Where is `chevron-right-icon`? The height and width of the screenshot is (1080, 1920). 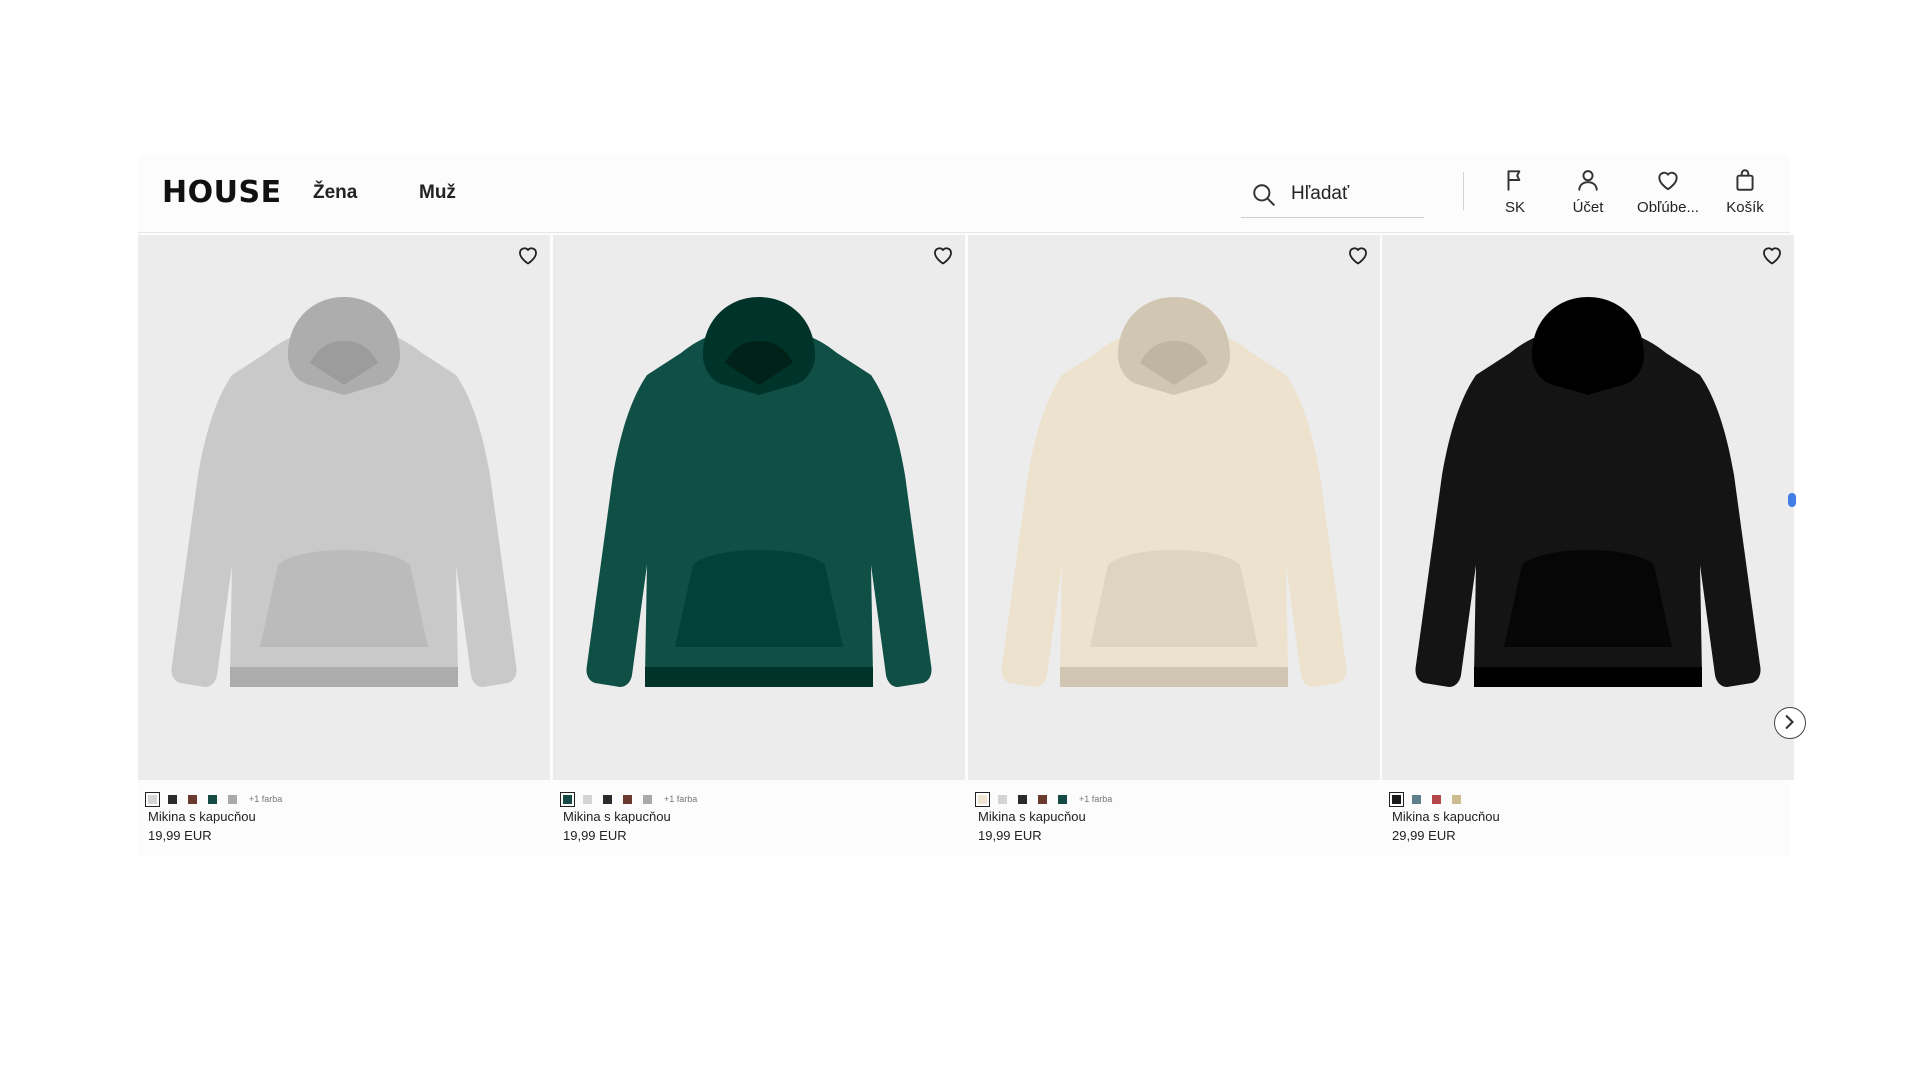
chevron-right-icon is located at coordinates (1789, 722).